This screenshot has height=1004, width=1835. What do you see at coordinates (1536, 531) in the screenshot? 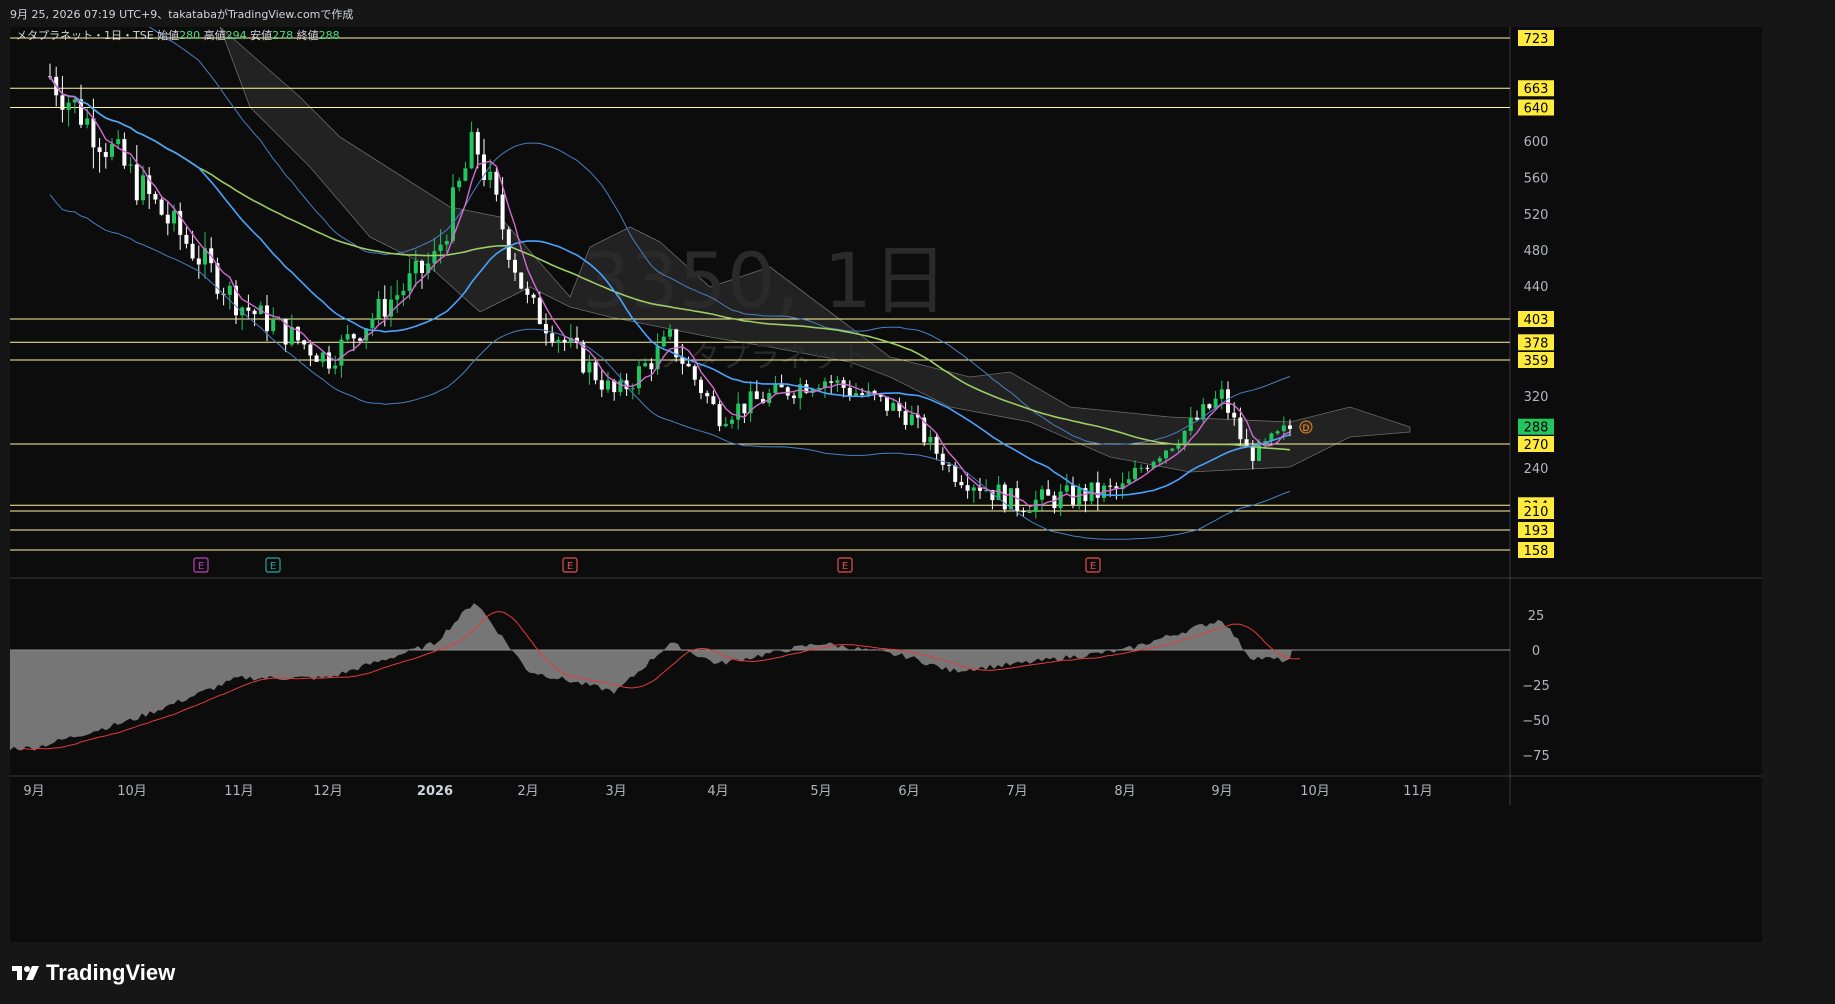
I see `level-price-badge-label: 193` at bounding box center [1536, 531].